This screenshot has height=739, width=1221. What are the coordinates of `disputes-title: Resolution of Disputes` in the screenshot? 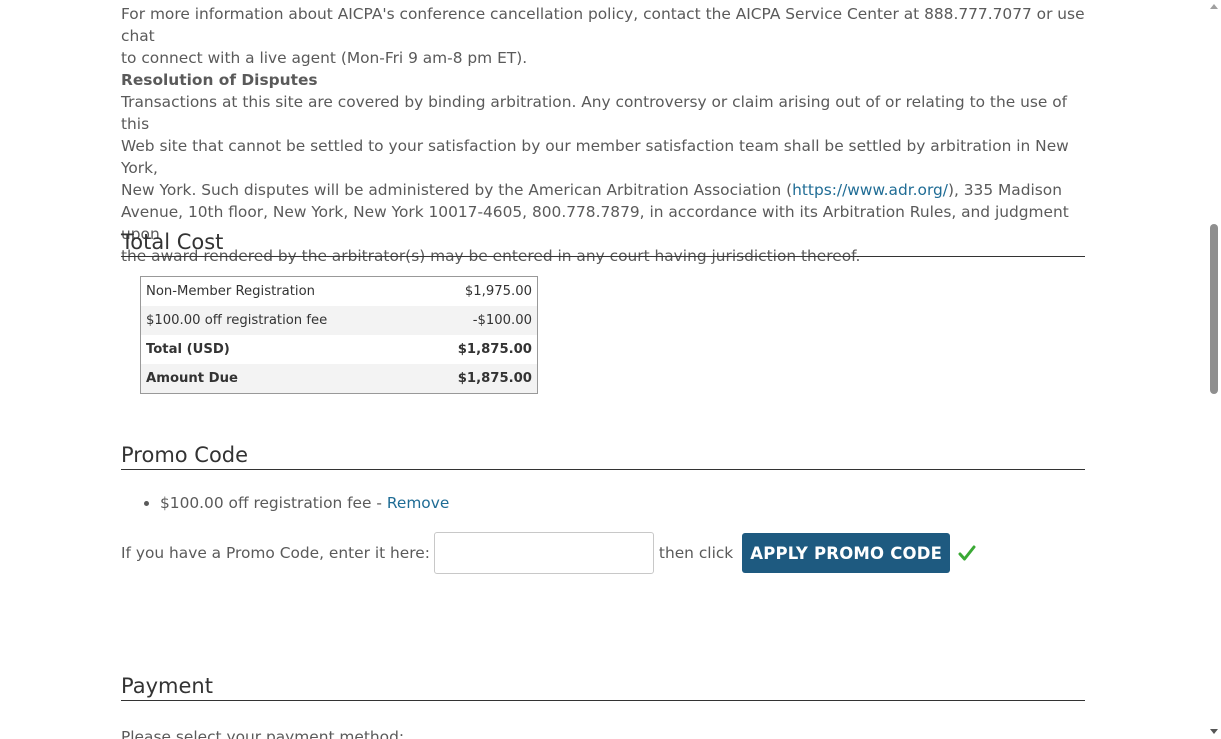 It's located at (219, 80).